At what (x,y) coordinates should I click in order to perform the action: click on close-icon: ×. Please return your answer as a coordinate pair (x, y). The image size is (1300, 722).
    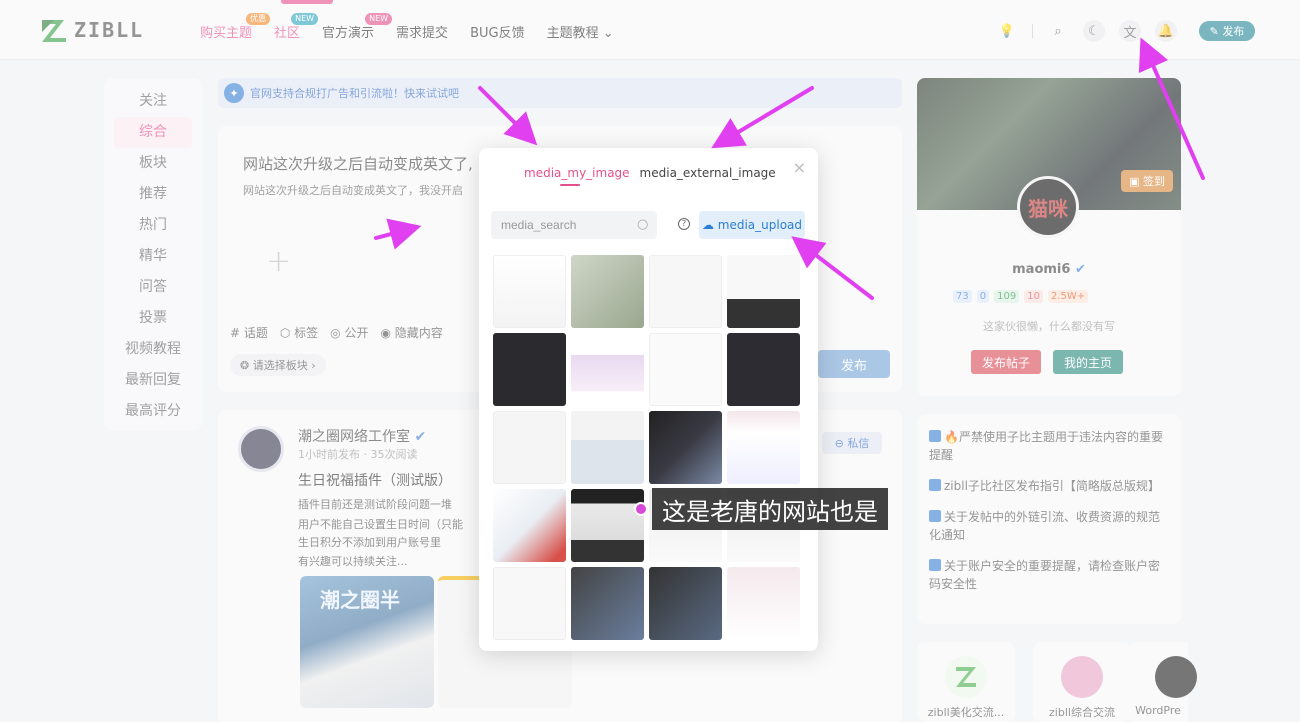
    Looking at the image, I should click on (799, 167).